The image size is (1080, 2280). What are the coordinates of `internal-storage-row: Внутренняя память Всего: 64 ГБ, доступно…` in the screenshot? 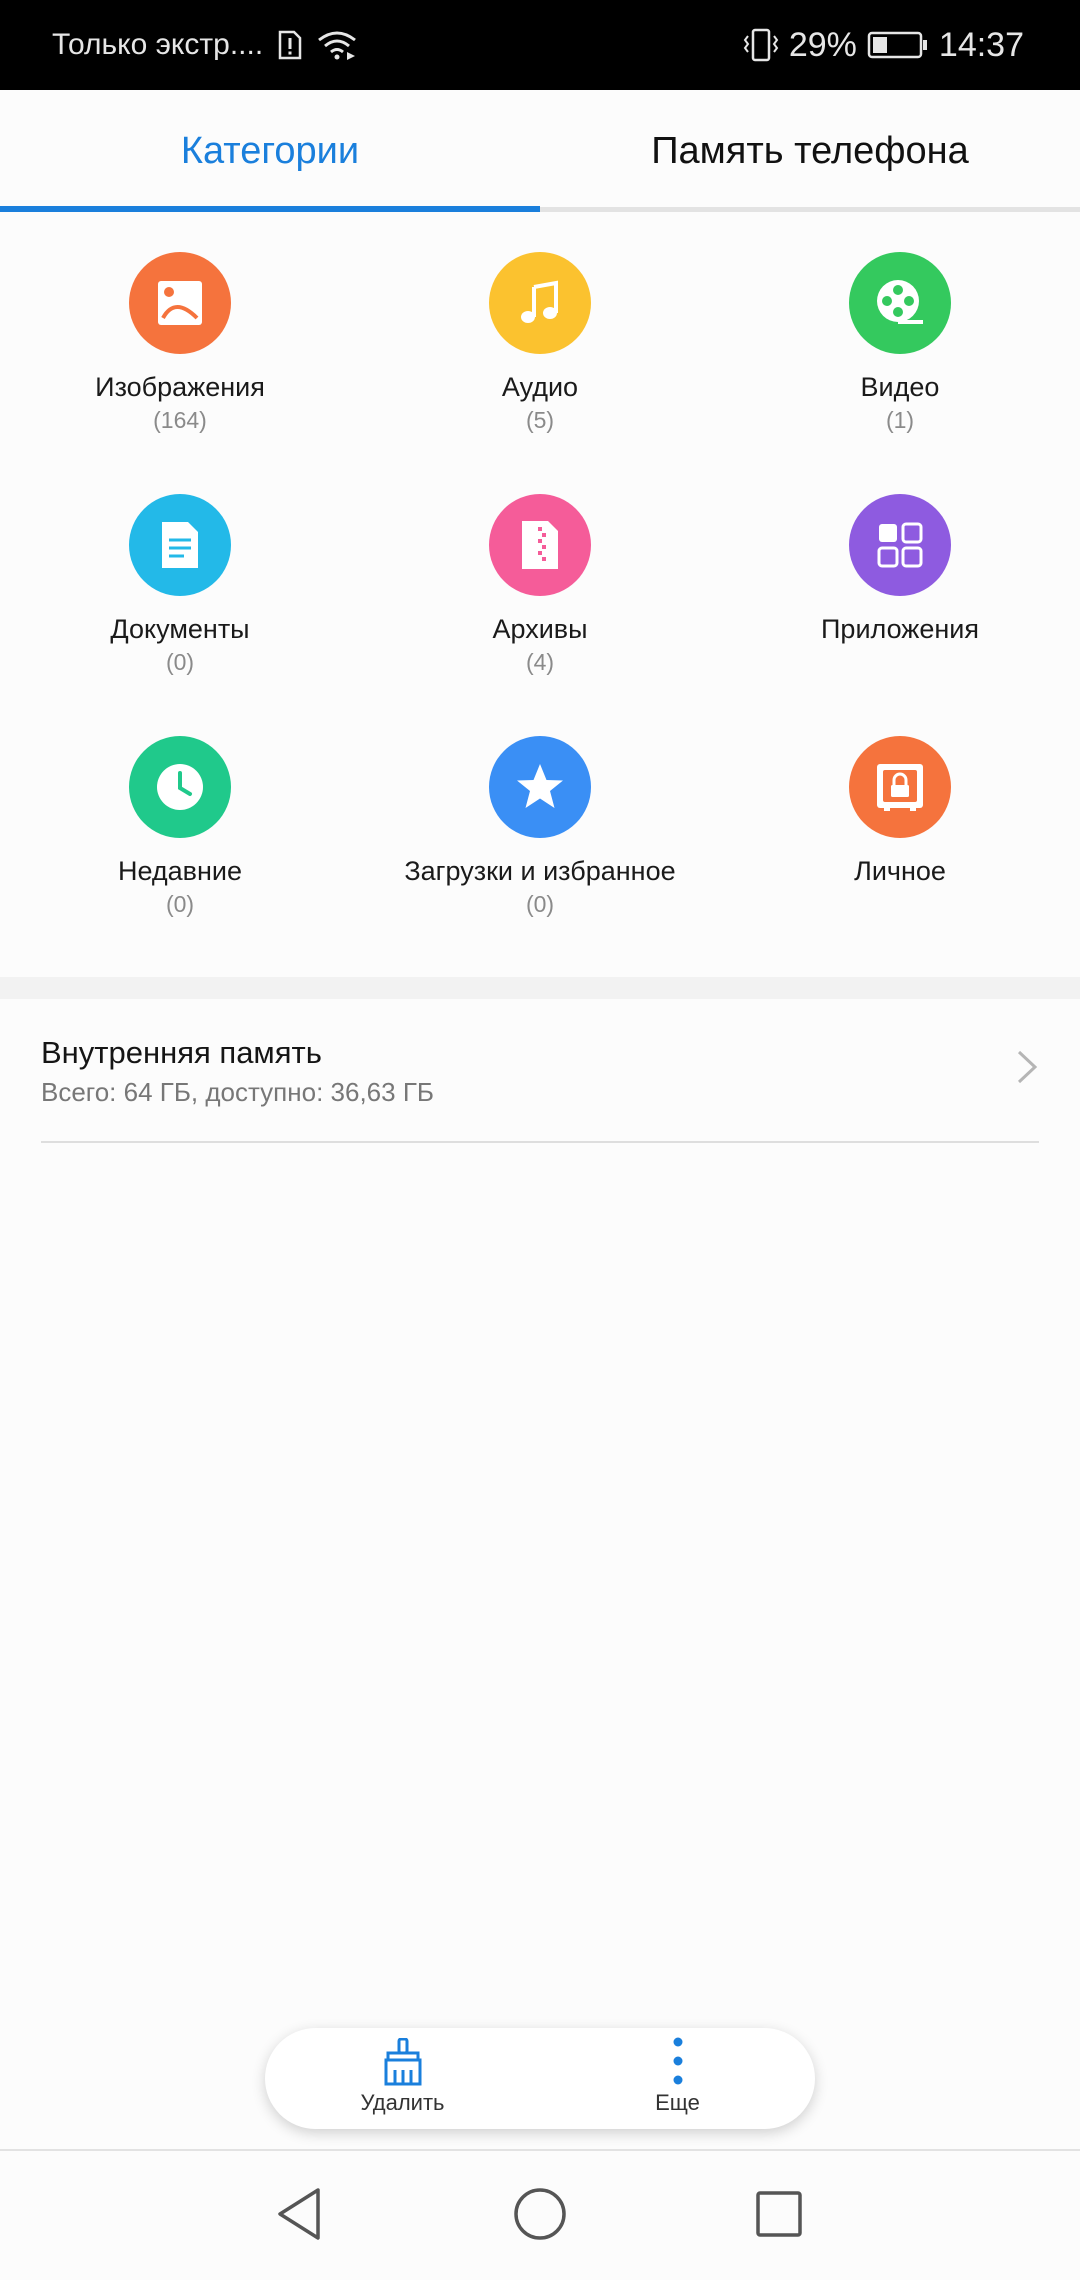 It's located at (540, 1071).